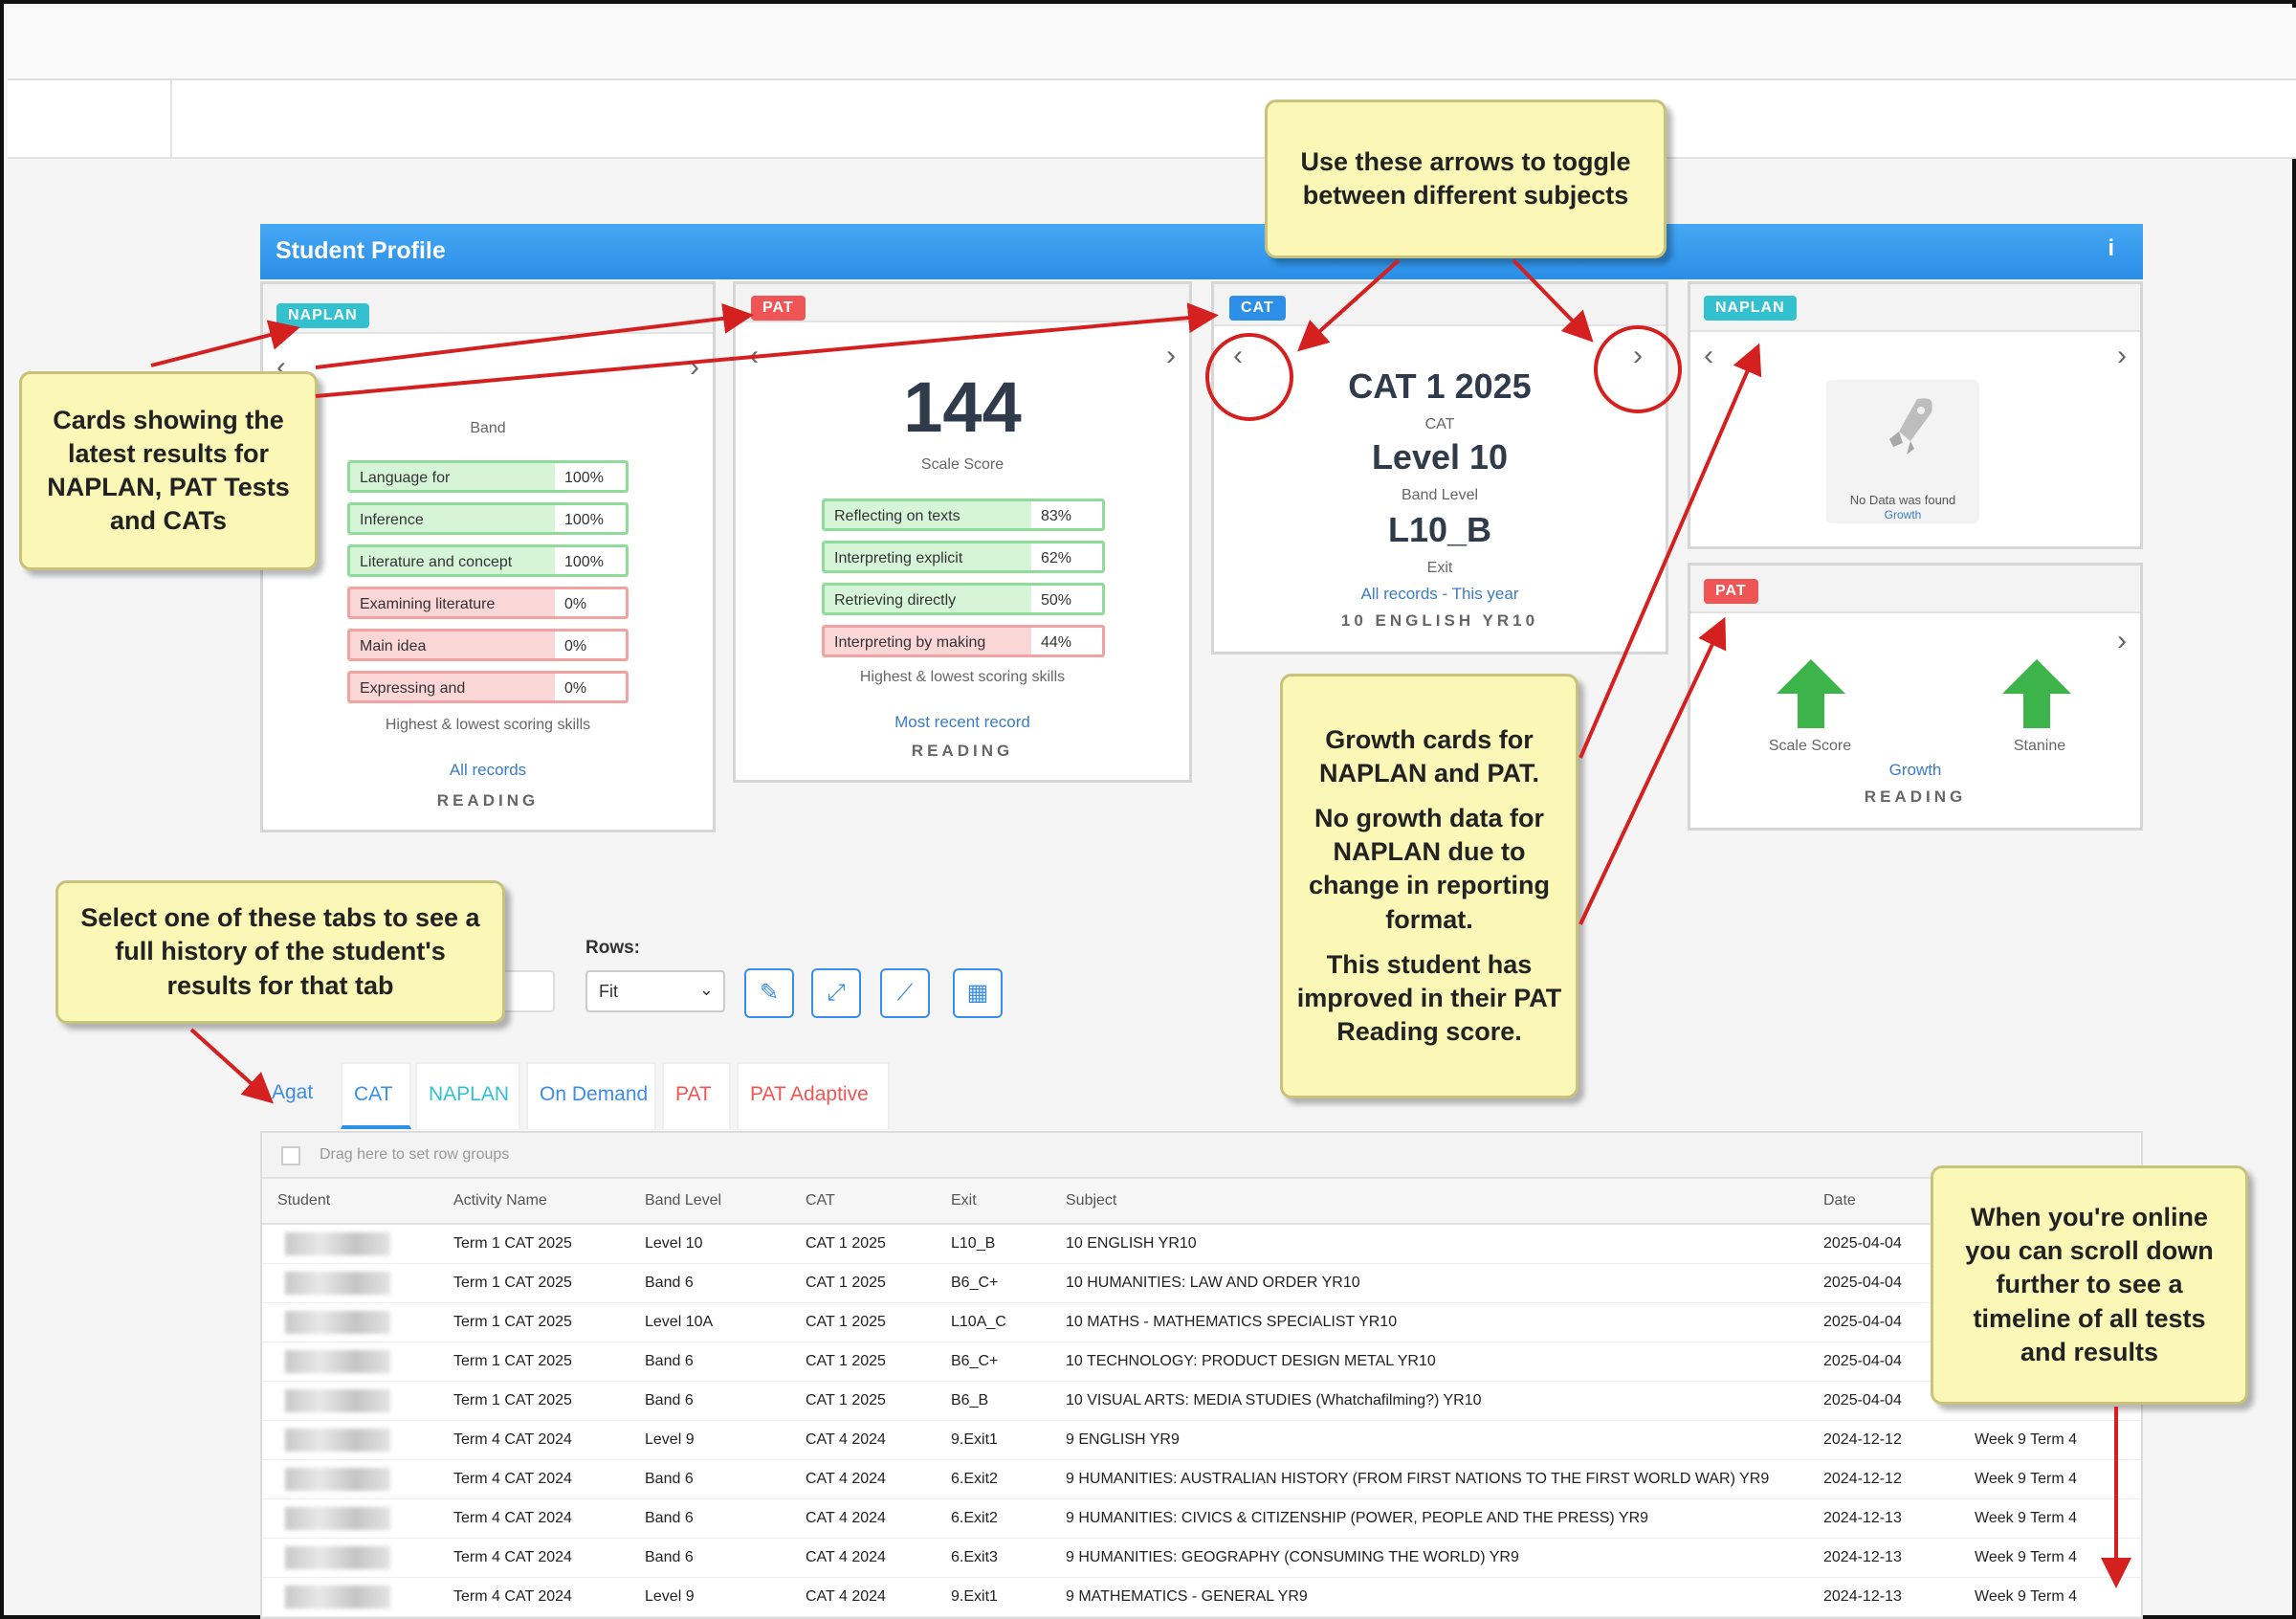 This screenshot has width=2296, height=1619. What do you see at coordinates (500, 1200) in the screenshot?
I see `column-header: Activity Name` at bounding box center [500, 1200].